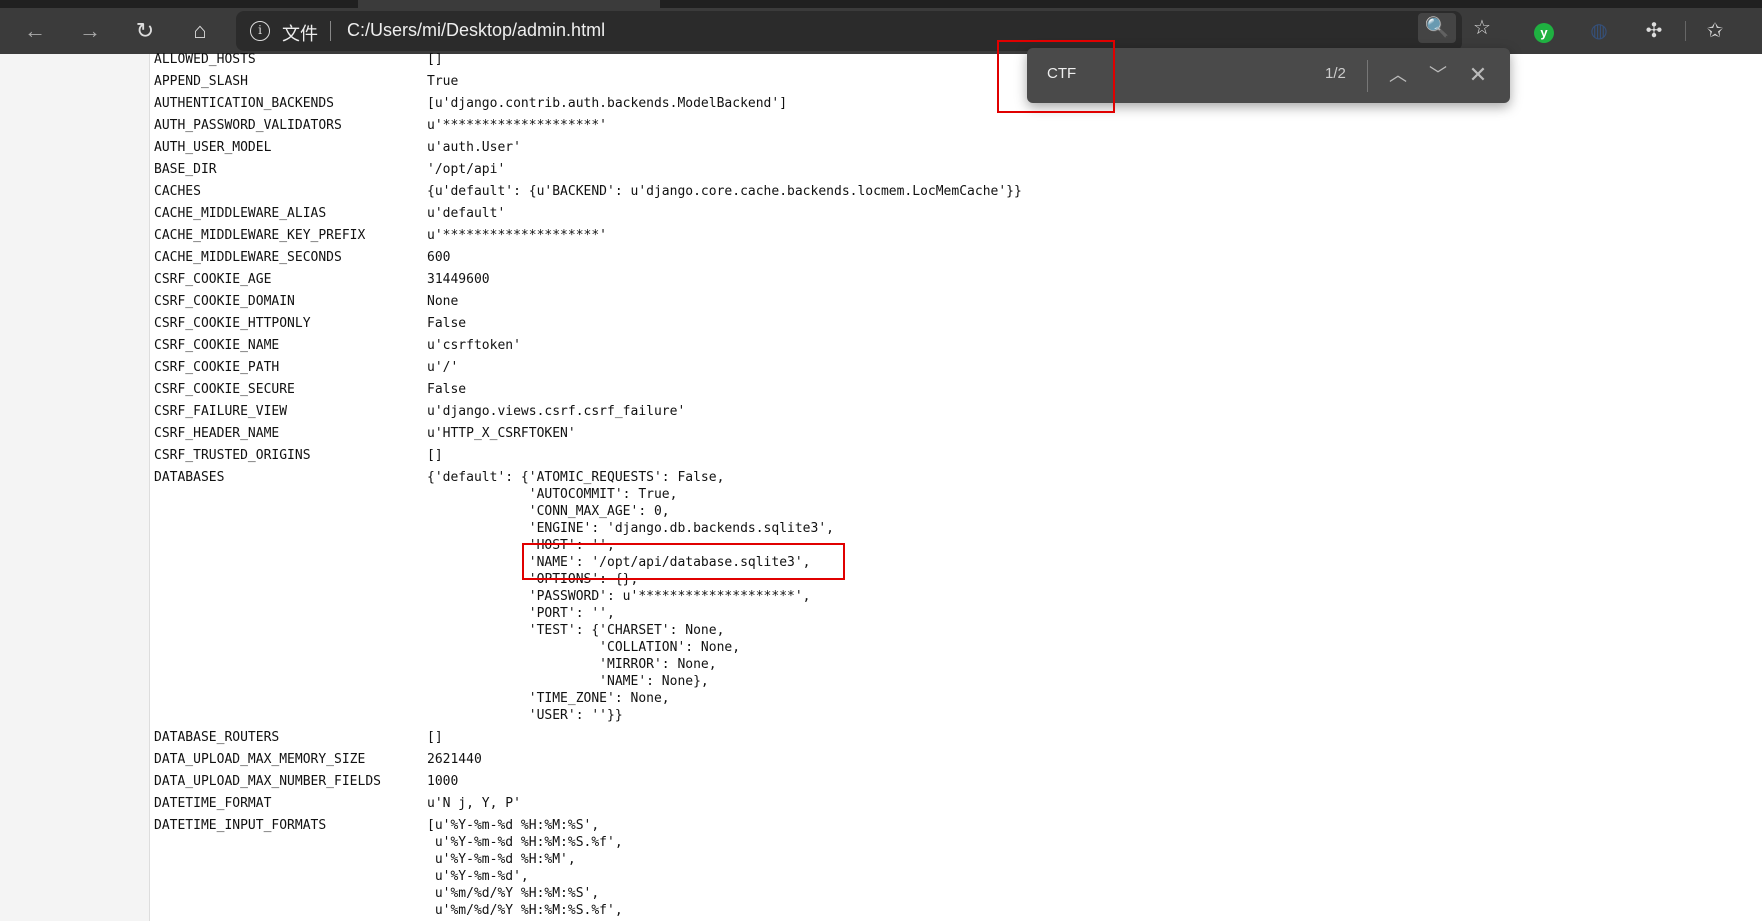 The height and width of the screenshot is (921, 1762). I want to click on setting-key: CSRF_COOKIE_PATH, so click(217, 367).